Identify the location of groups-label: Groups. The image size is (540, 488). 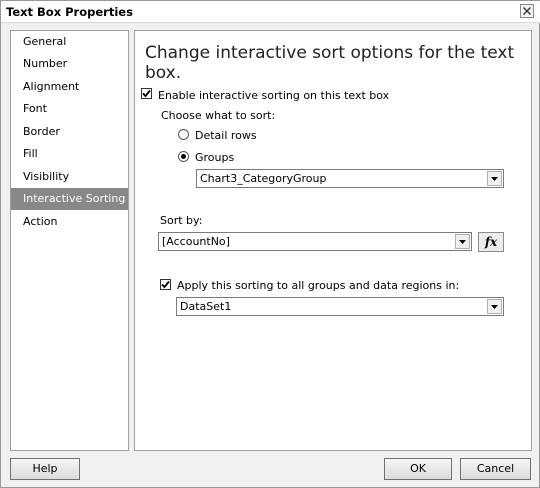
(215, 157).